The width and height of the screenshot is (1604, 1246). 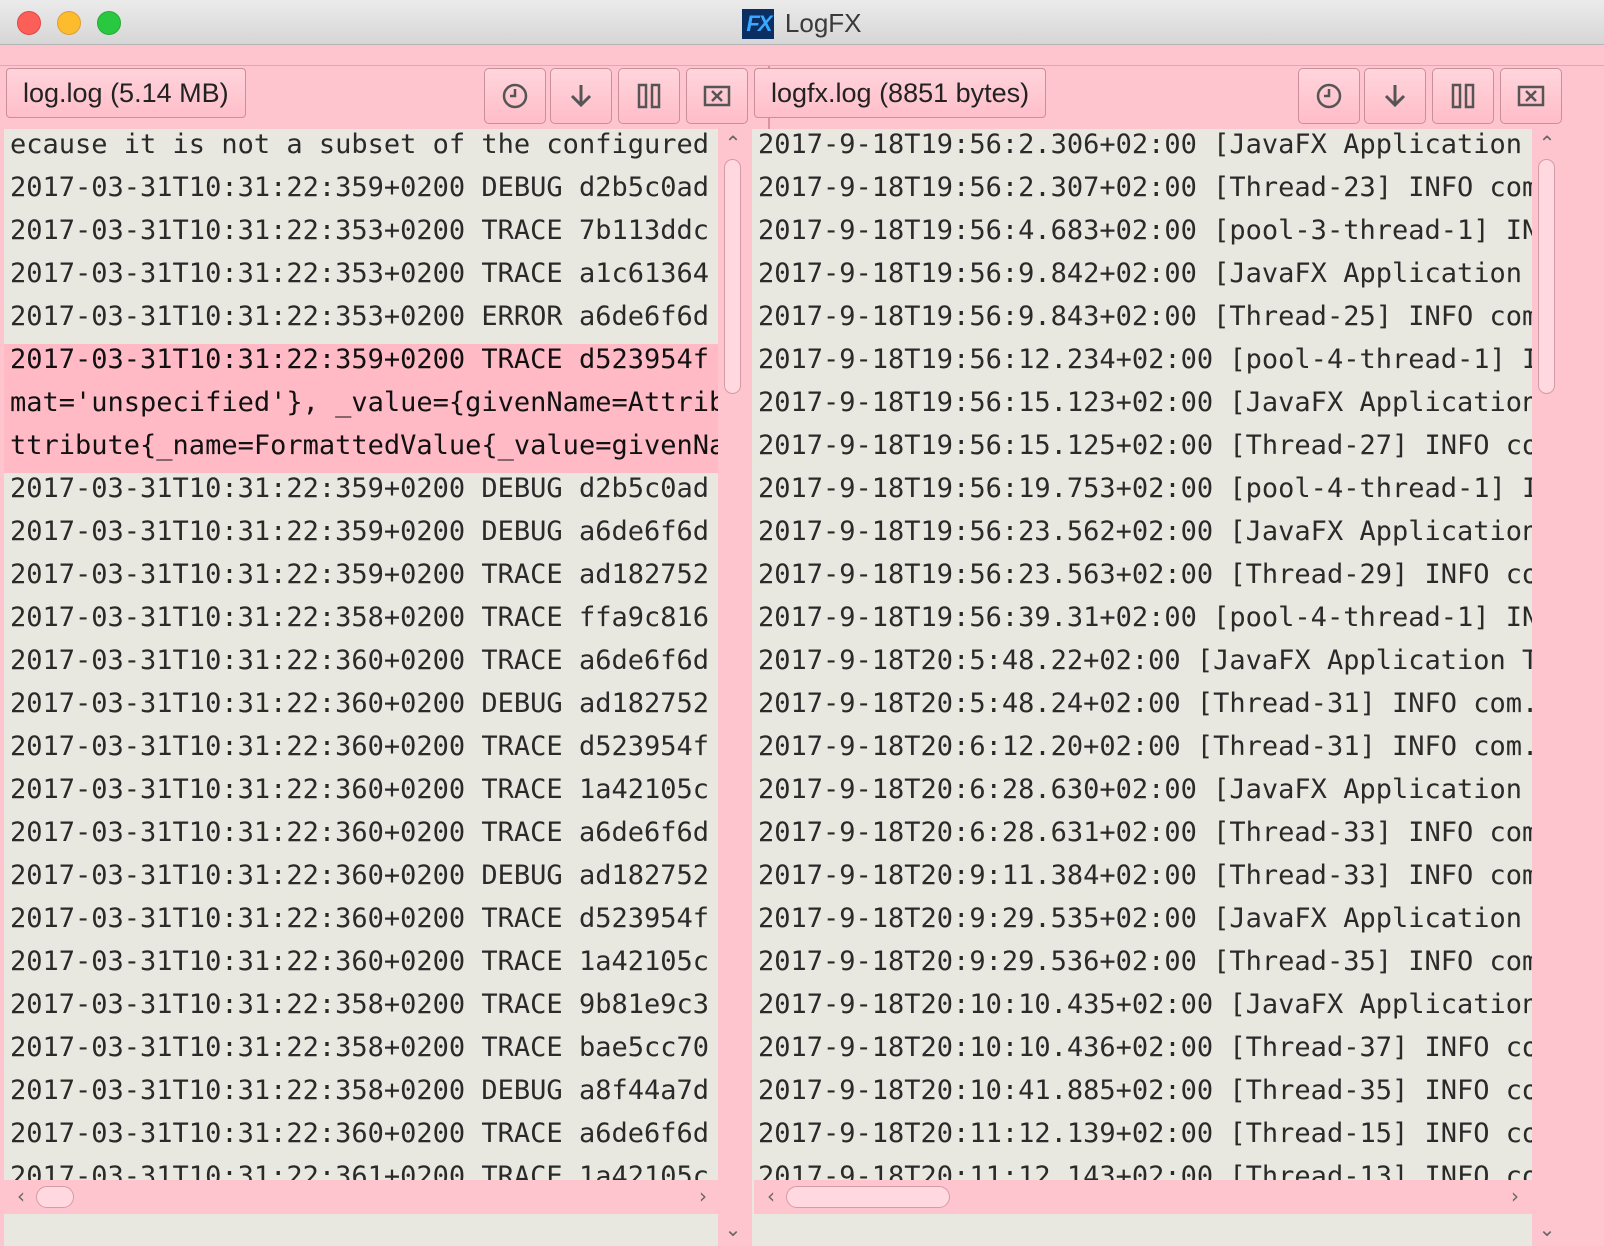 What do you see at coordinates (126, 93) in the screenshot?
I see `file-label-left: log.log (5.14 MB)` at bounding box center [126, 93].